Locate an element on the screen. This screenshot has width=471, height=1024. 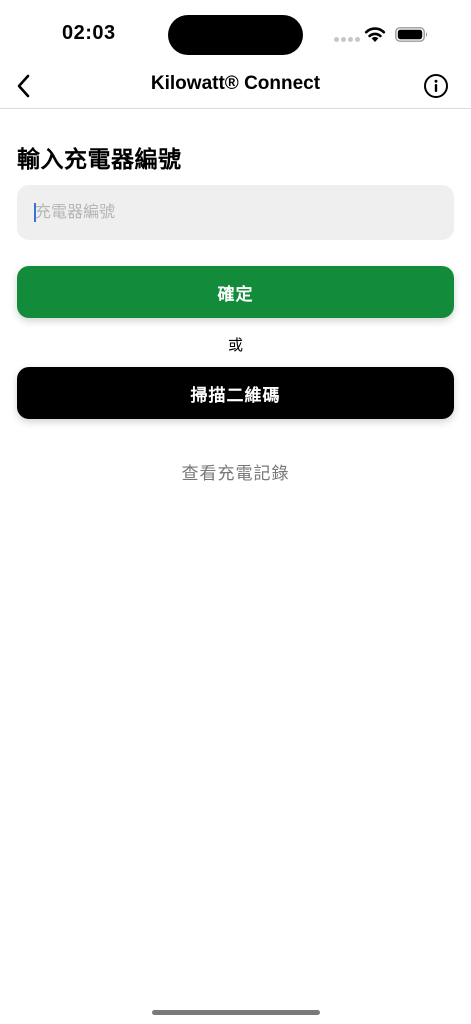
text-caret is located at coordinates (35, 212).